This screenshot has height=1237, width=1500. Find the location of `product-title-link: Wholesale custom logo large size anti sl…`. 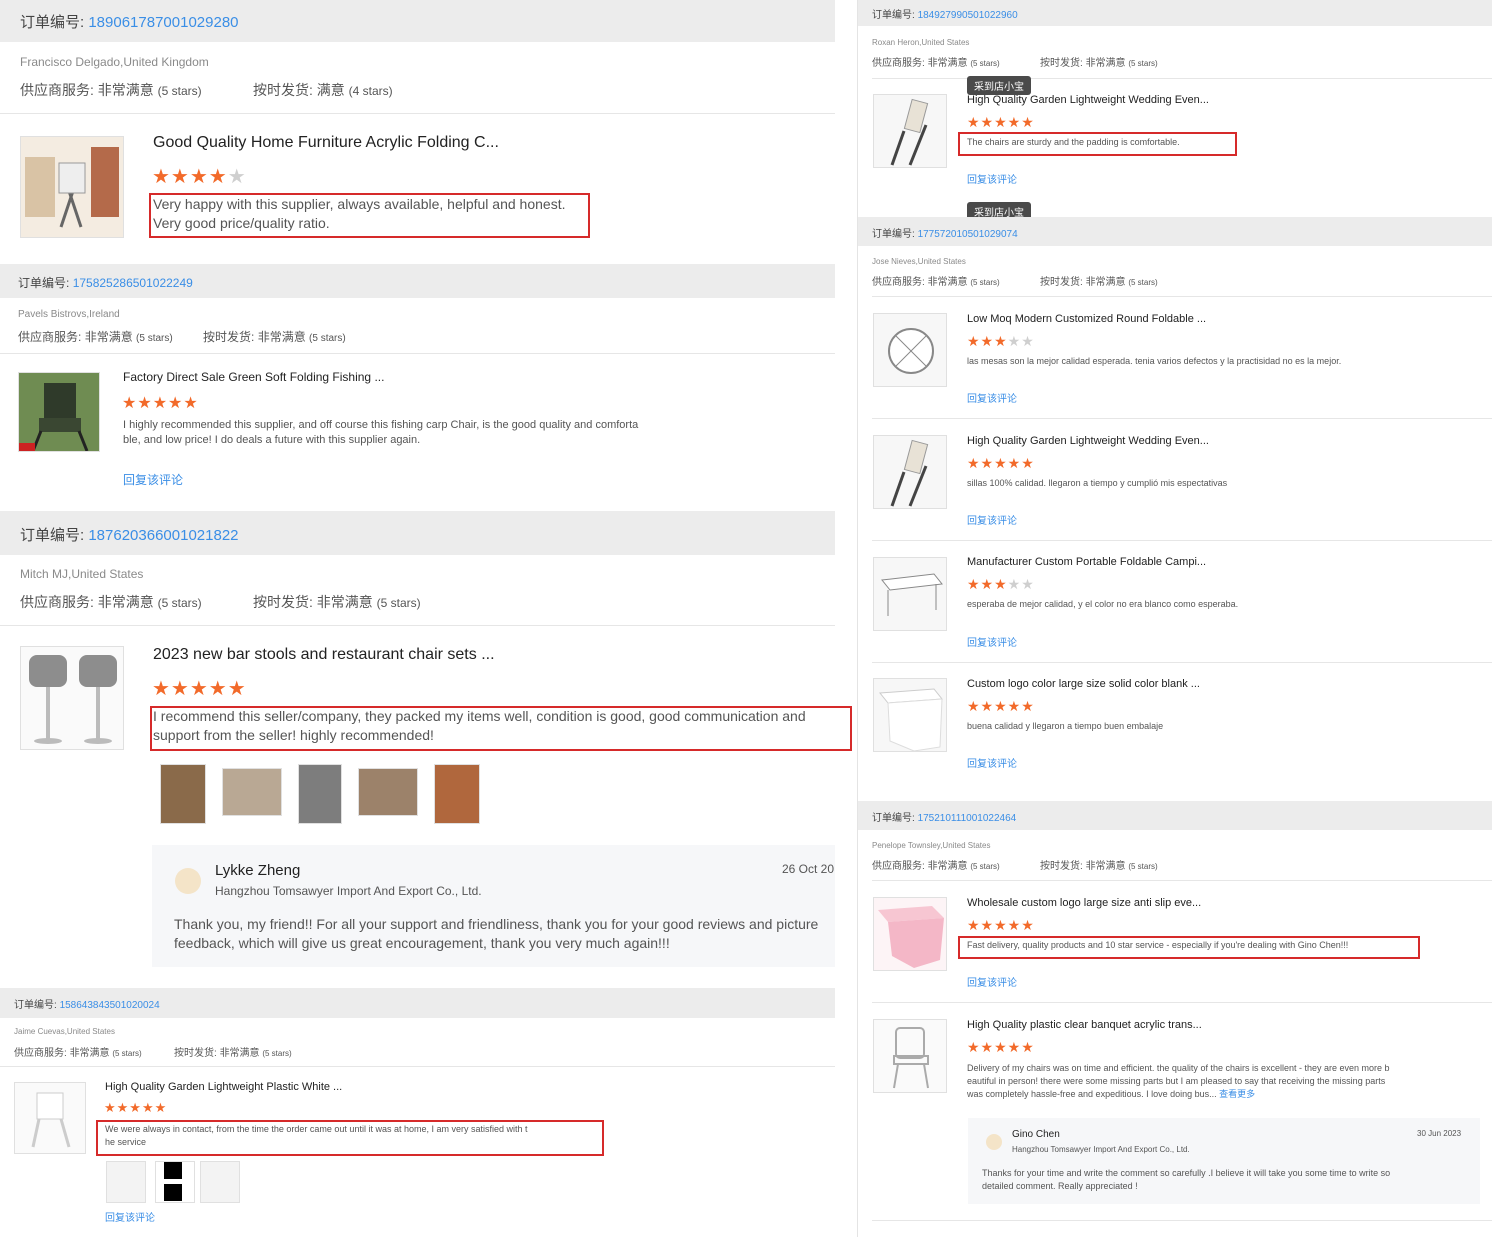

product-title-link: Wholesale custom logo large size anti sl… is located at coordinates (1084, 903).